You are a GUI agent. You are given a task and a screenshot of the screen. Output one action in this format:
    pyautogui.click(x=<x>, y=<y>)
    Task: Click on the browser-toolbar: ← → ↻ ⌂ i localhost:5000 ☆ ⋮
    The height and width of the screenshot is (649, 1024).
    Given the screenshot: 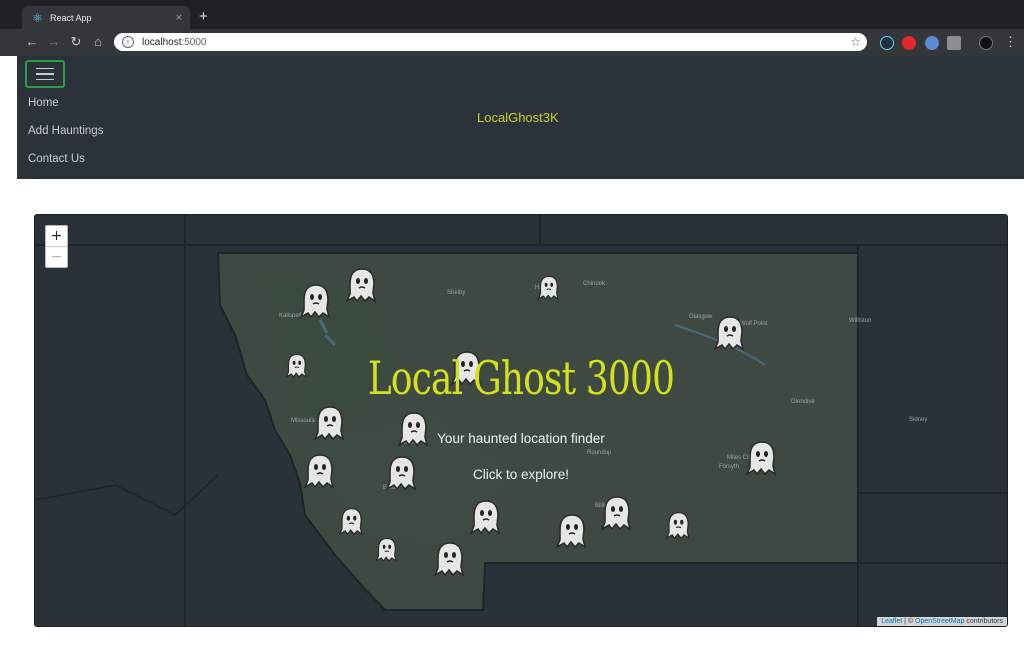 What is the action you would take?
    pyautogui.click(x=512, y=42)
    